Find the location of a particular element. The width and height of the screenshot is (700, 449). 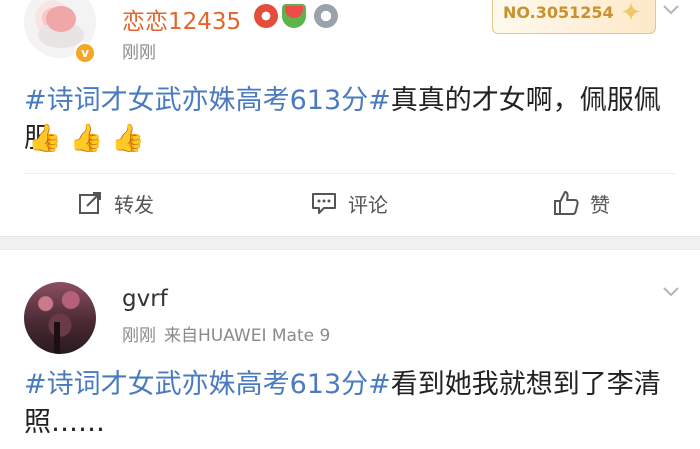

repost-label: 转发 is located at coordinates (134, 204).